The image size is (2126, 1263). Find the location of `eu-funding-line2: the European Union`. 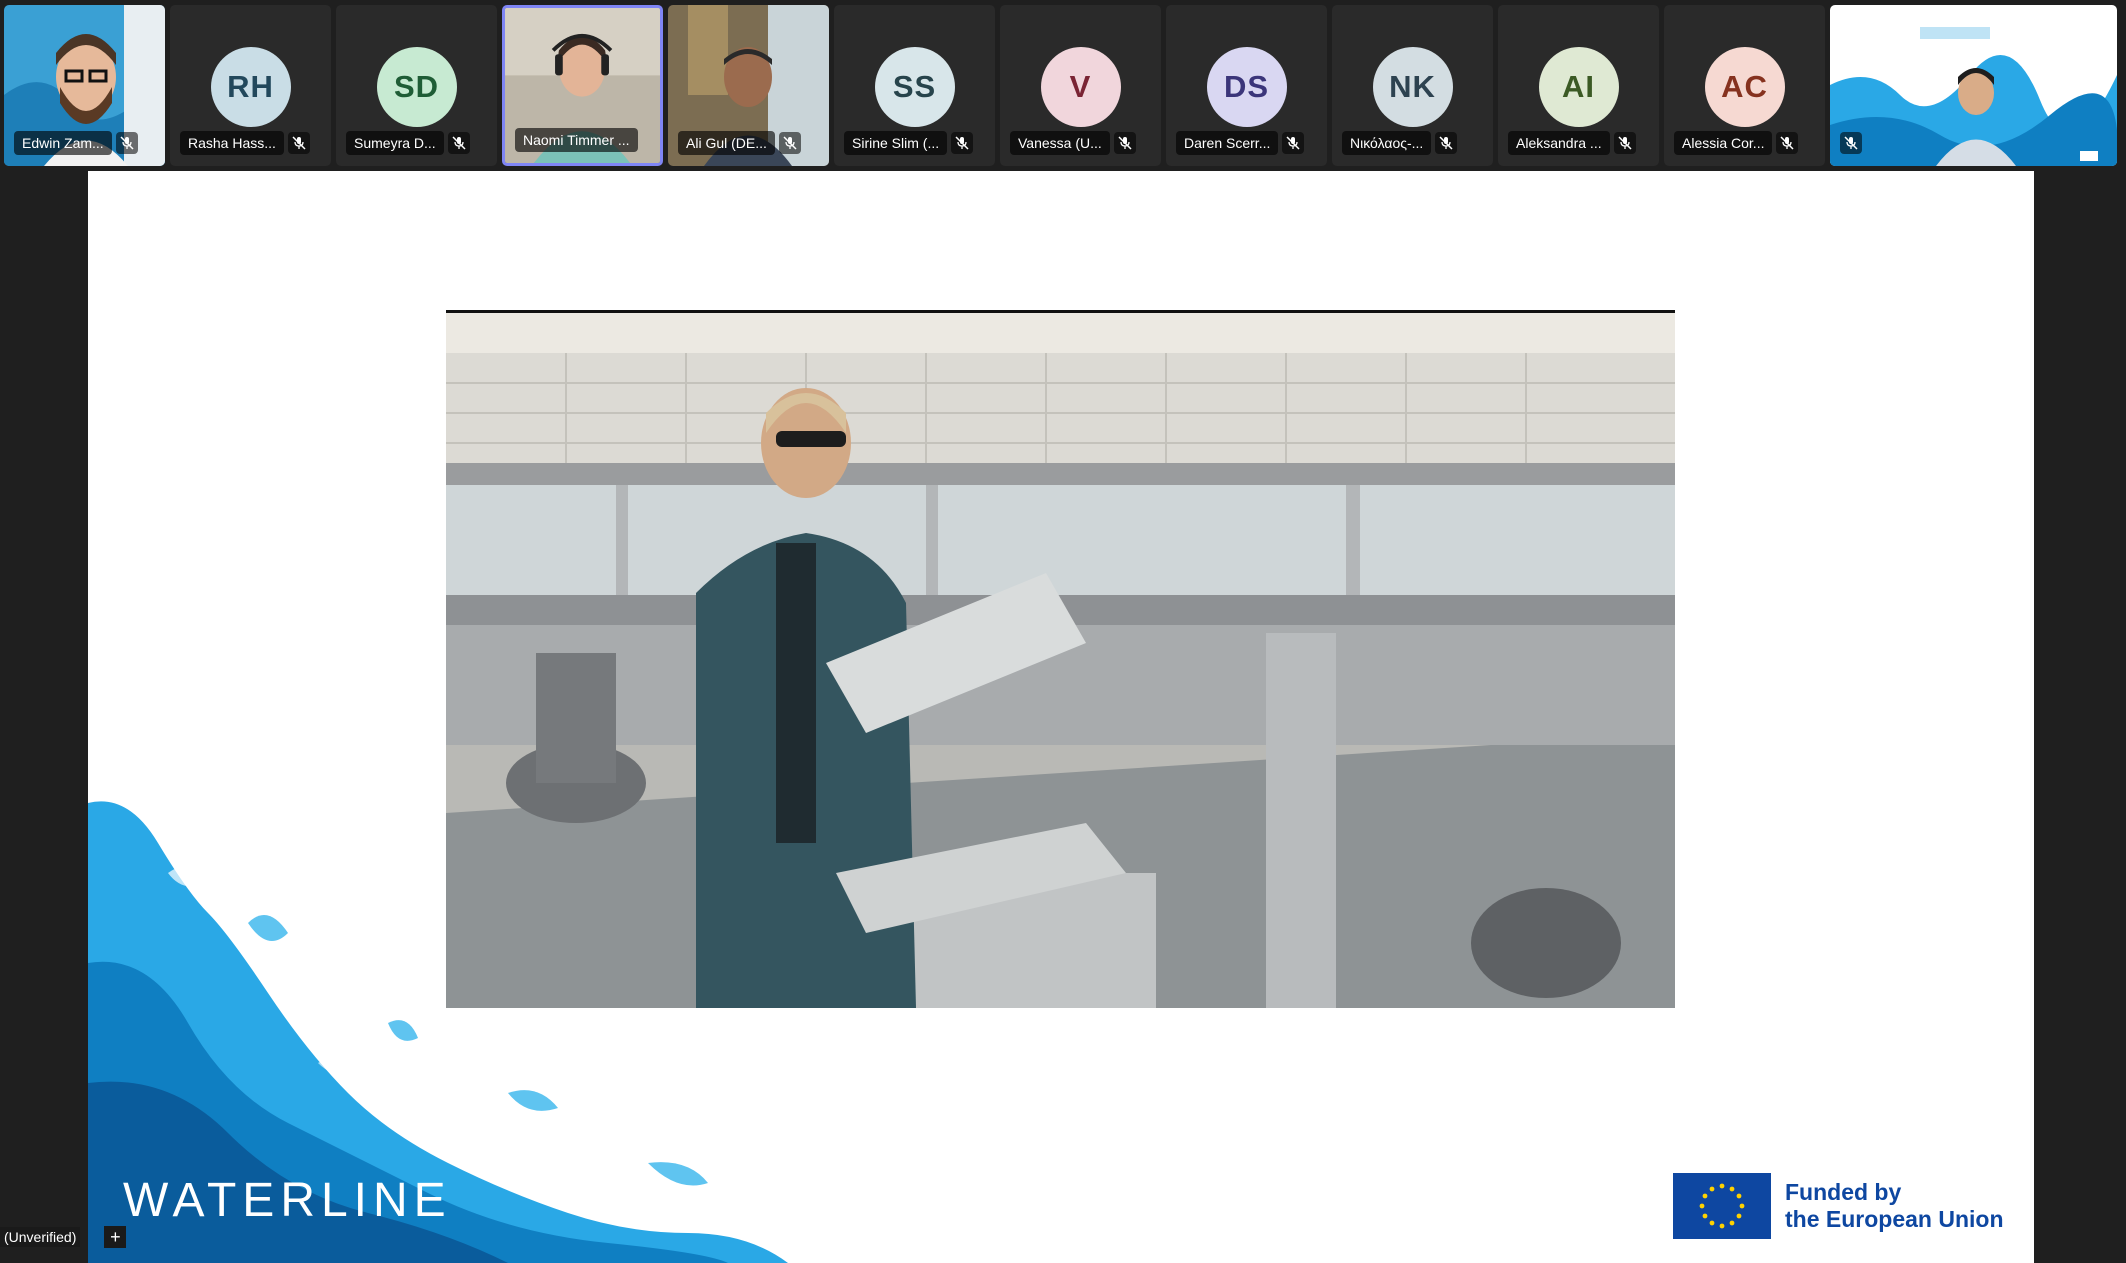

eu-funding-line2: the European Union is located at coordinates (1894, 1219).